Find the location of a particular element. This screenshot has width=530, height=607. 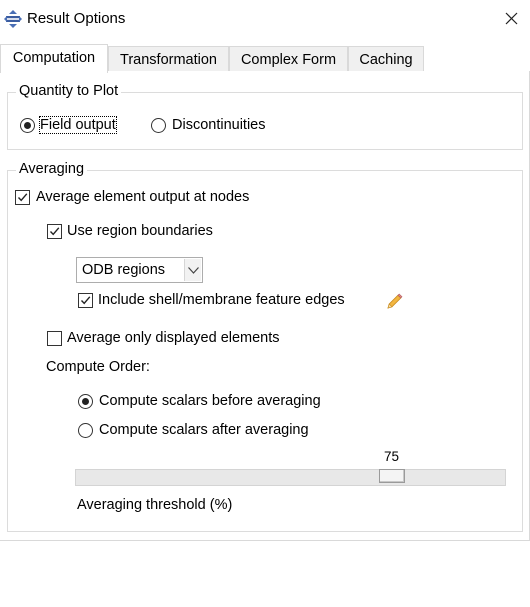

average-at-nodes-checkbox is located at coordinates (22, 197).